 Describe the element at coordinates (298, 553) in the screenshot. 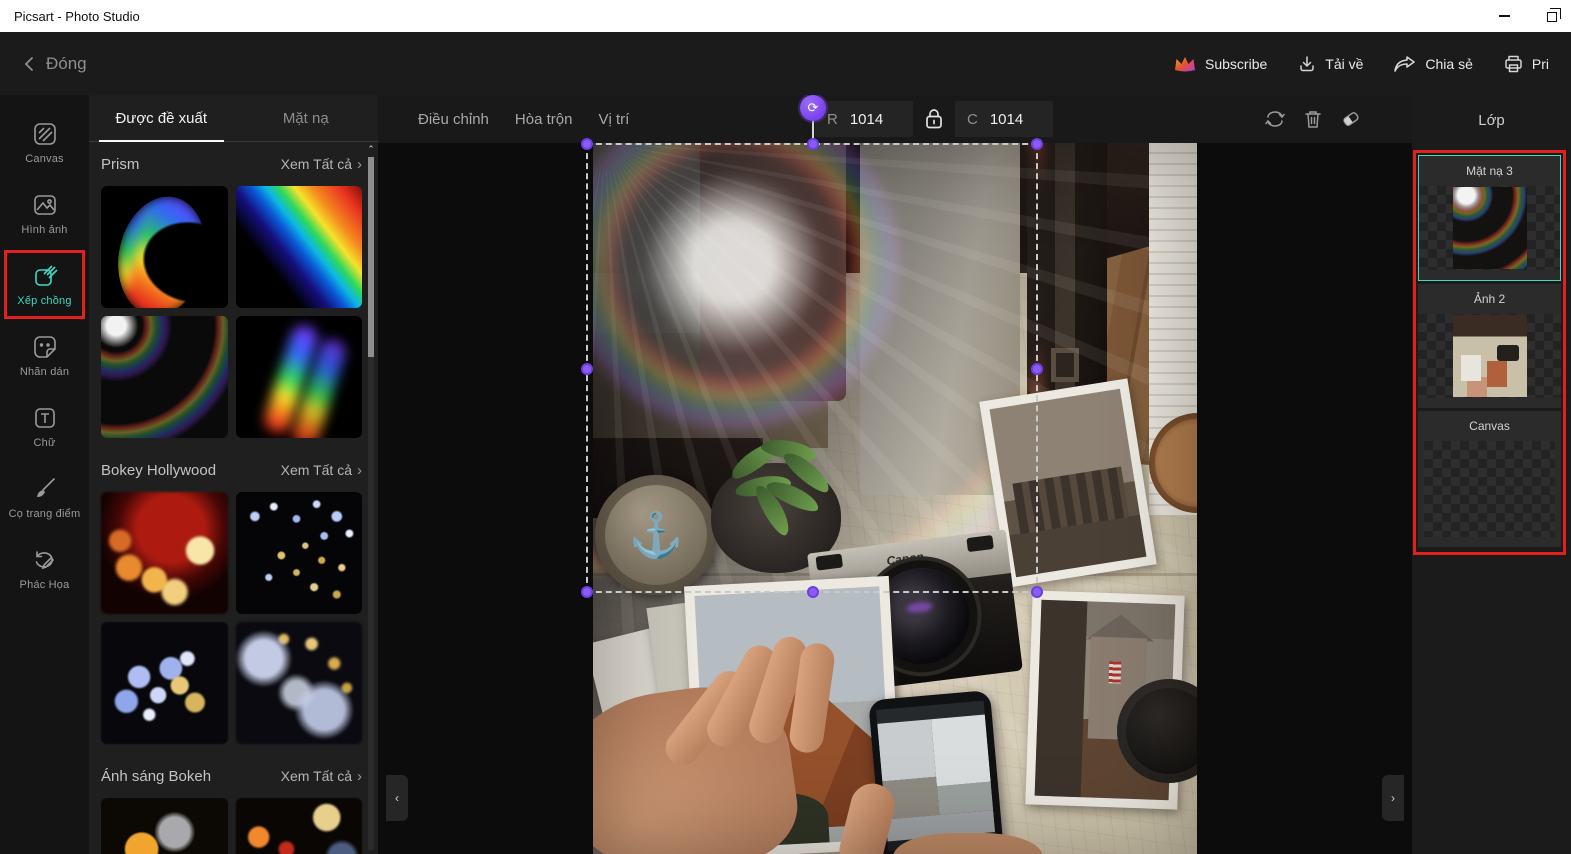

I see `overlay-thumb-bokeh-dots` at that location.